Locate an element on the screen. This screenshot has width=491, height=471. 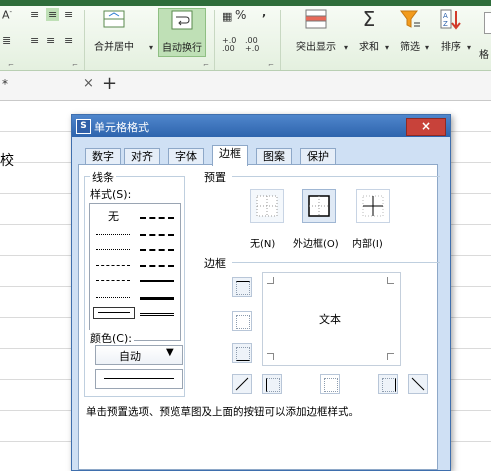
tab-alignment: 对齐 is located at coordinates (142, 156).